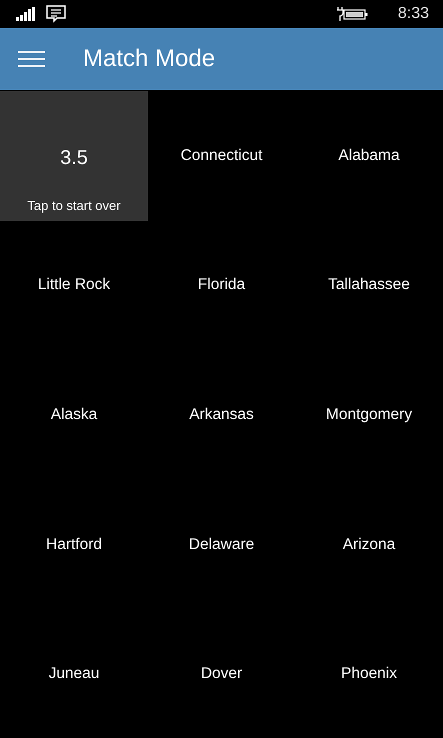  I want to click on page-title: Match Mode, so click(149, 59).